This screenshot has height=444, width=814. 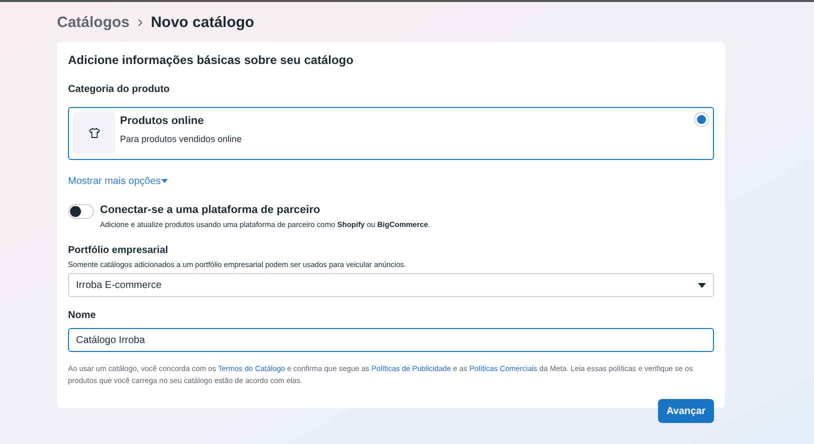 What do you see at coordinates (391, 285) in the screenshot?
I see `portfolio-dropdown: Irroba E-commerce` at bounding box center [391, 285].